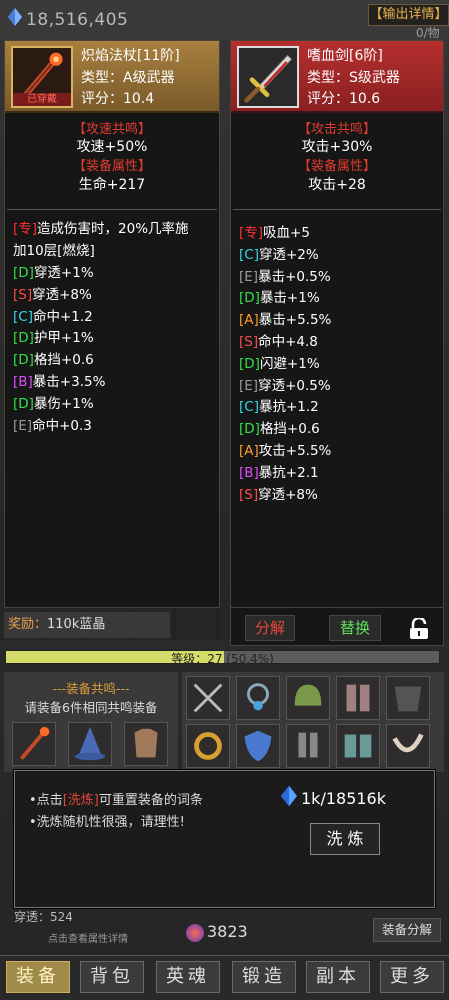 The width and height of the screenshot is (449, 1000). What do you see at coordinates (224, 977) in the screenshot?
I see `bottom-nav: 装备 背包 英魂 锻造 副本 更多` at bounding box center [224, 977].